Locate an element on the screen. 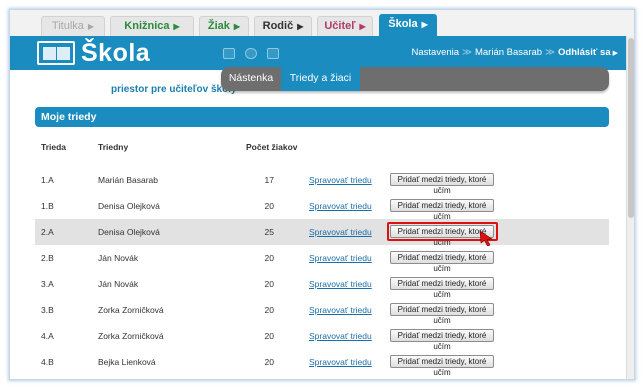  red-arrow-pointer-icon is located at coordinates (486, 238).